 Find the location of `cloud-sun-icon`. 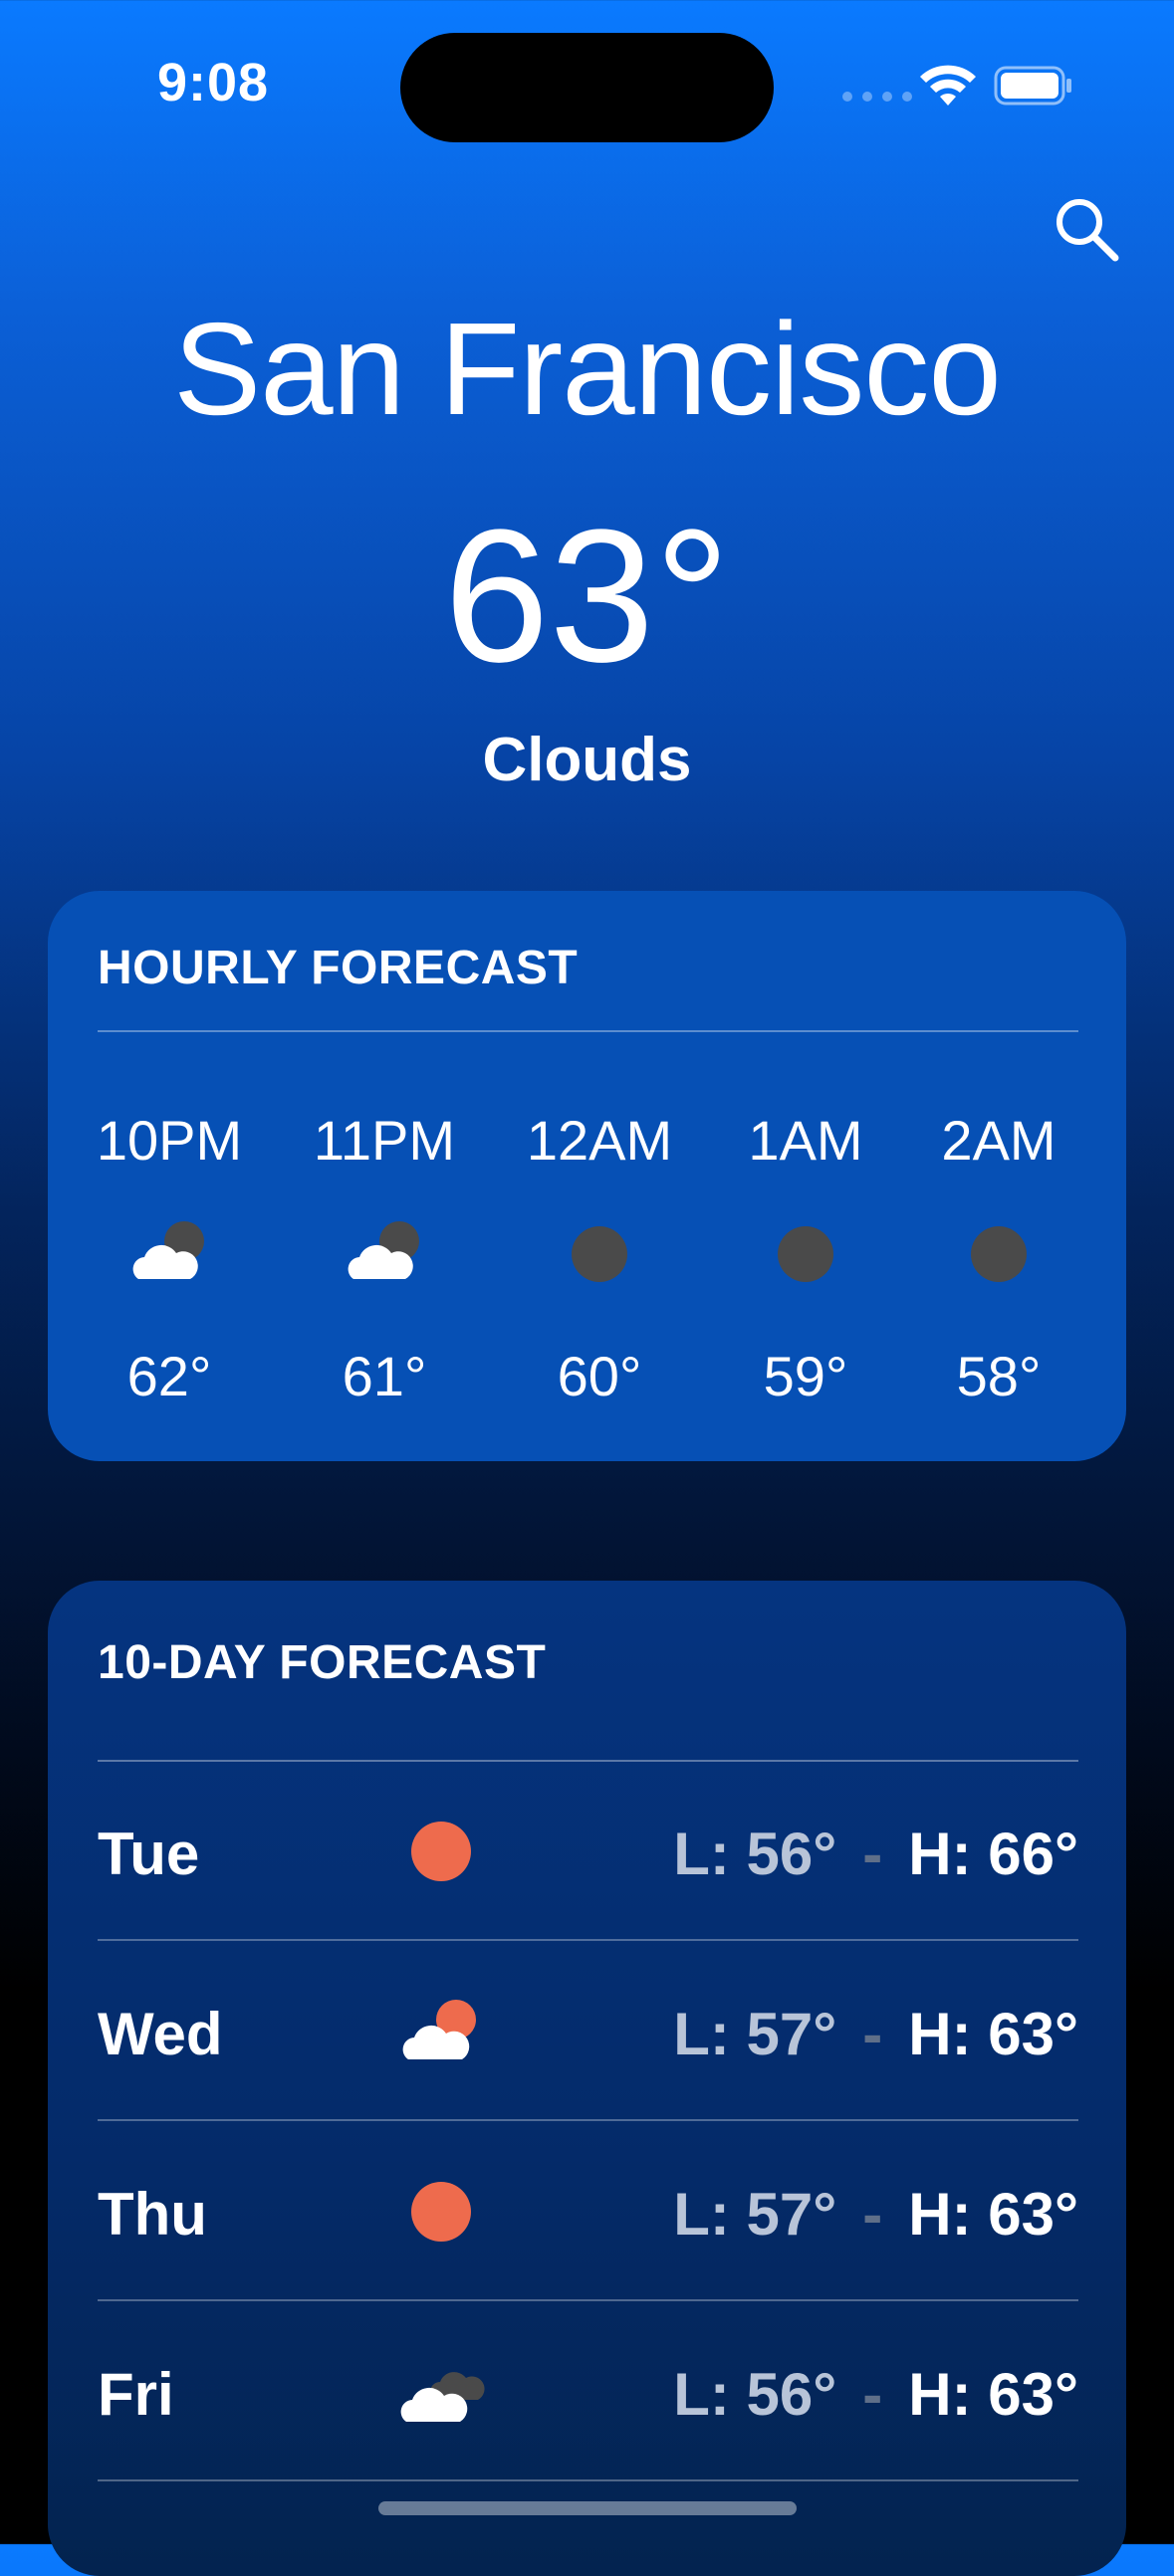

cloud-sun-icon is located at coordinates (439, 2029).